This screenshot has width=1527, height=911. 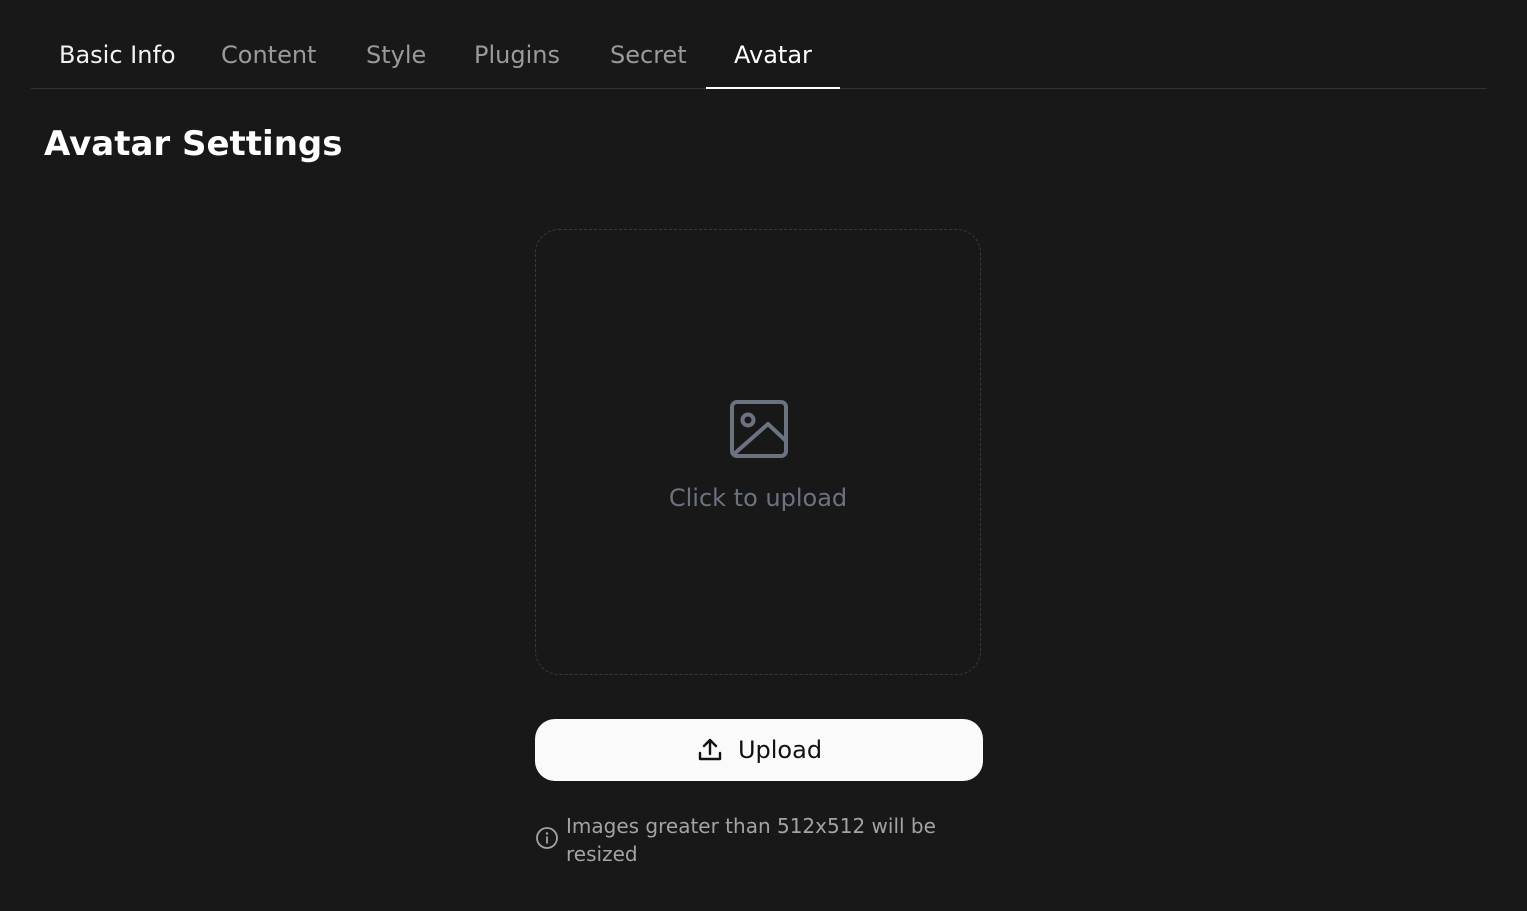 I want to click on tab-content: Content, so click(x=268, y=63).